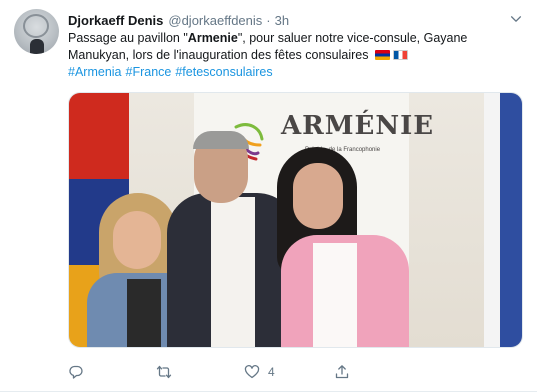 The width and height of the screenshot is (537, 392). What do you see at coordinates (271, 372) in the screenshot?
I see `like-count: 4` at bounding box center [271, 372].